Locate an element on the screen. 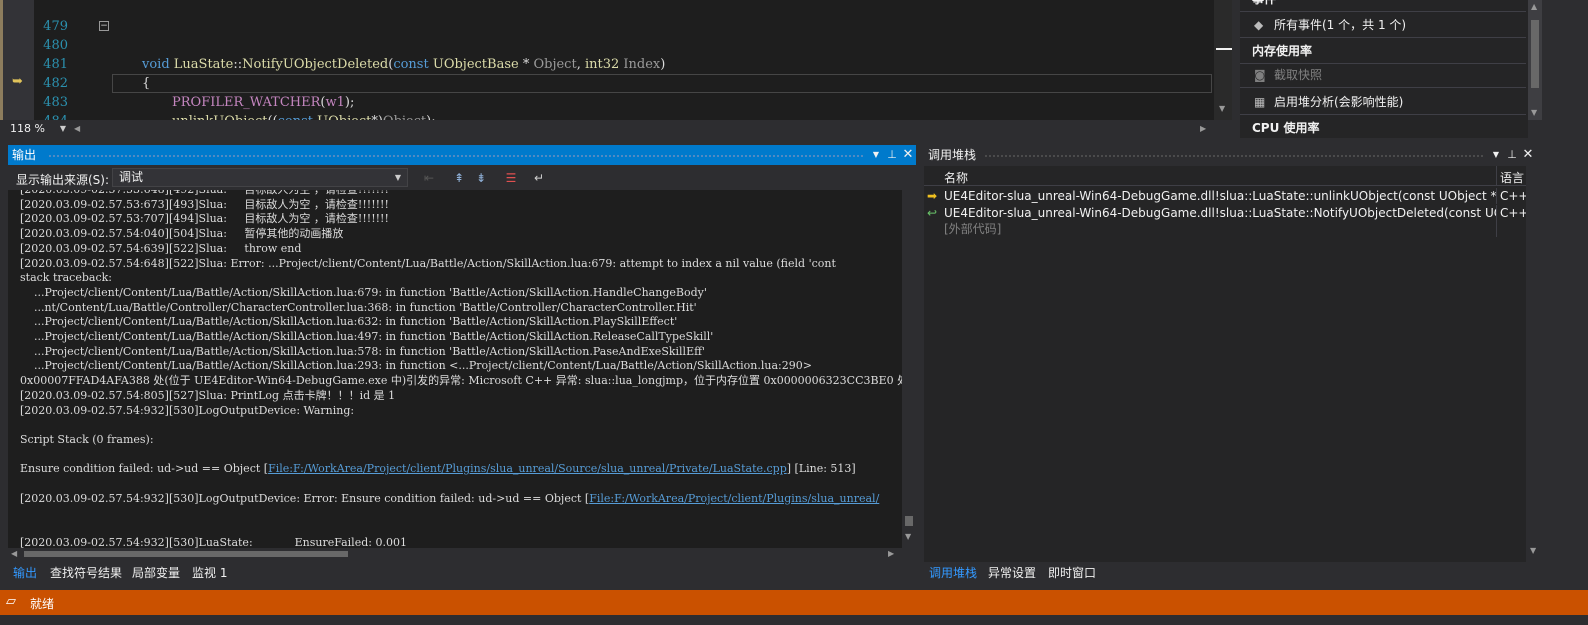  callstack-panel-titlebar: 调用堆栈 ▼ ⊥ ✕ is located at coordinates (1233, 155).